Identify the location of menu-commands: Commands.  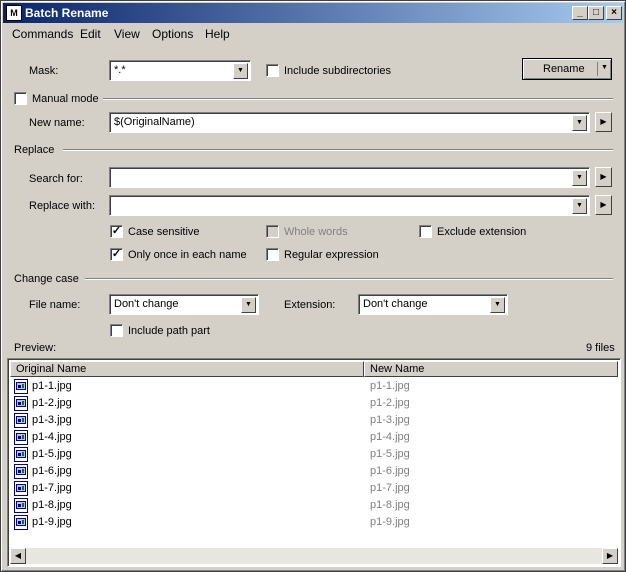
(42, 34).